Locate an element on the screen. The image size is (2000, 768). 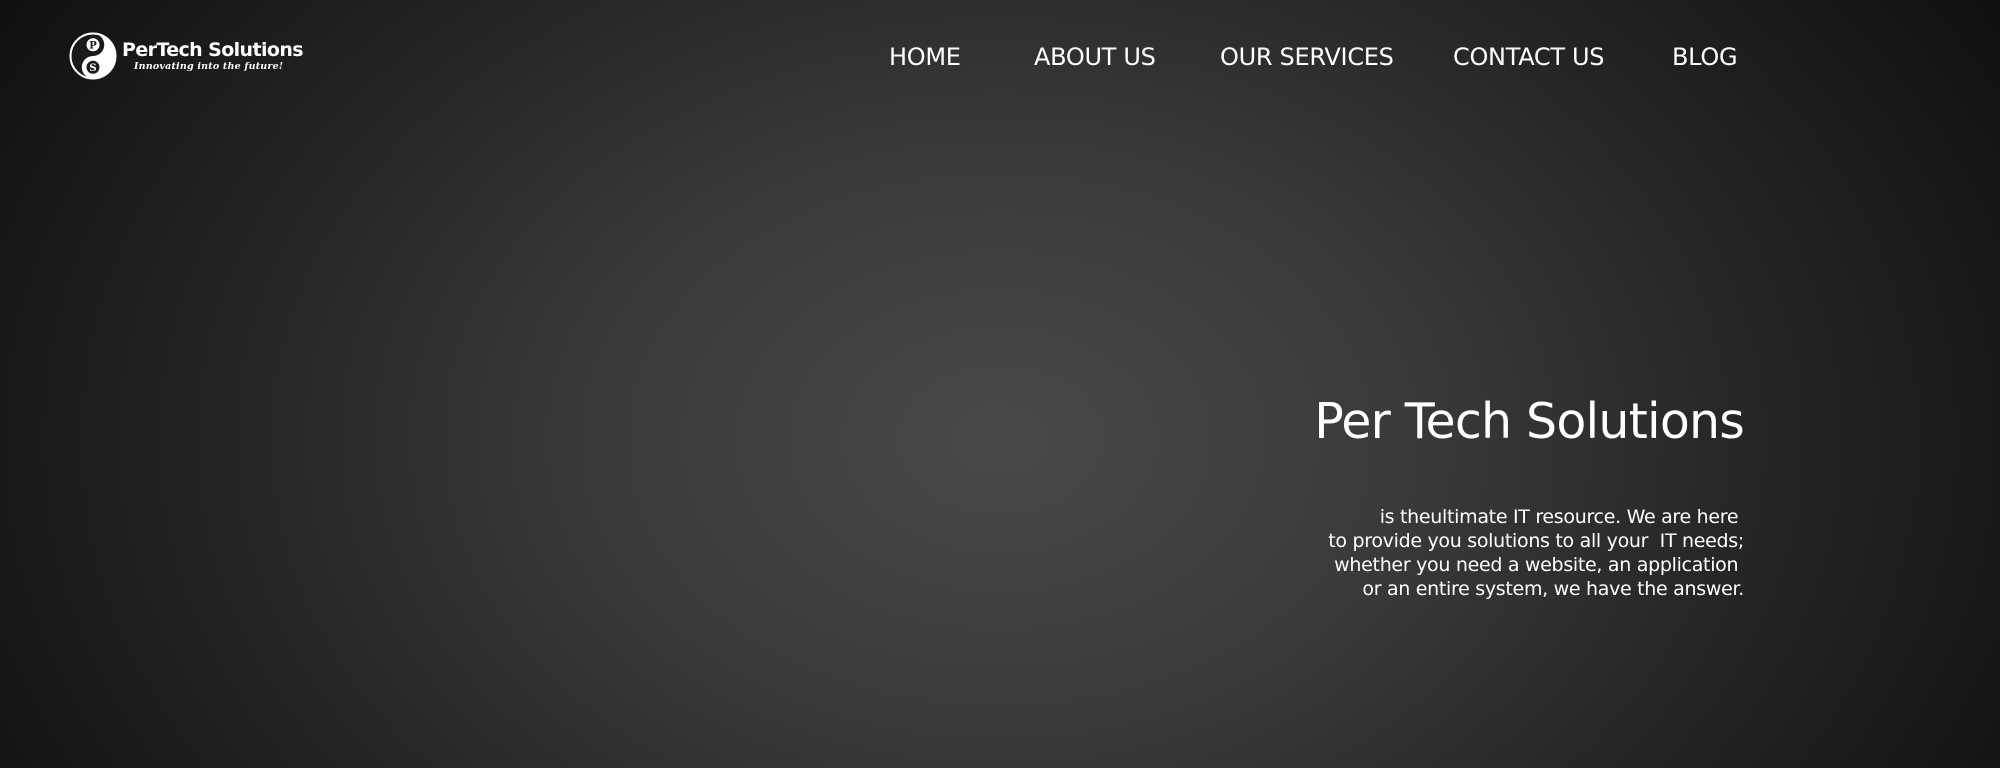
nav-home-link: HOME is located at coordinates (925, 57).